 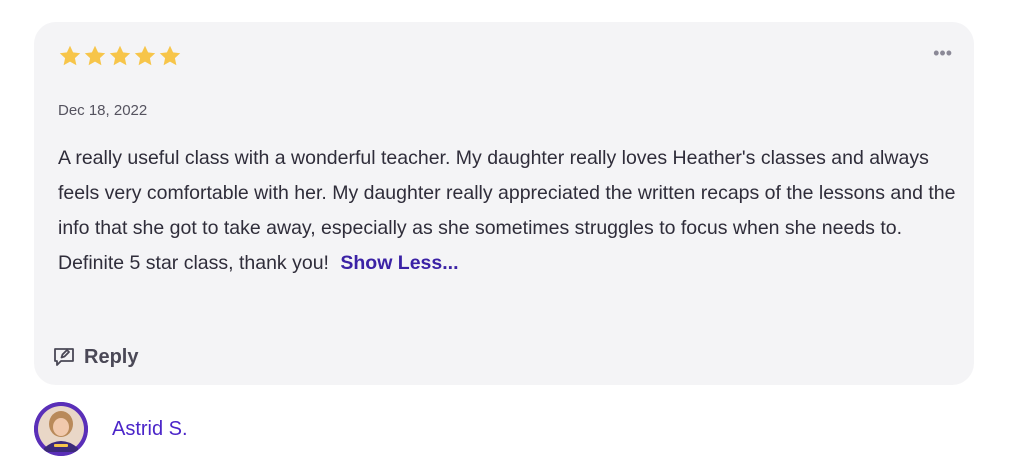 I want to click on review-date: Dec 18, 2022, so click(x=103, y=110).